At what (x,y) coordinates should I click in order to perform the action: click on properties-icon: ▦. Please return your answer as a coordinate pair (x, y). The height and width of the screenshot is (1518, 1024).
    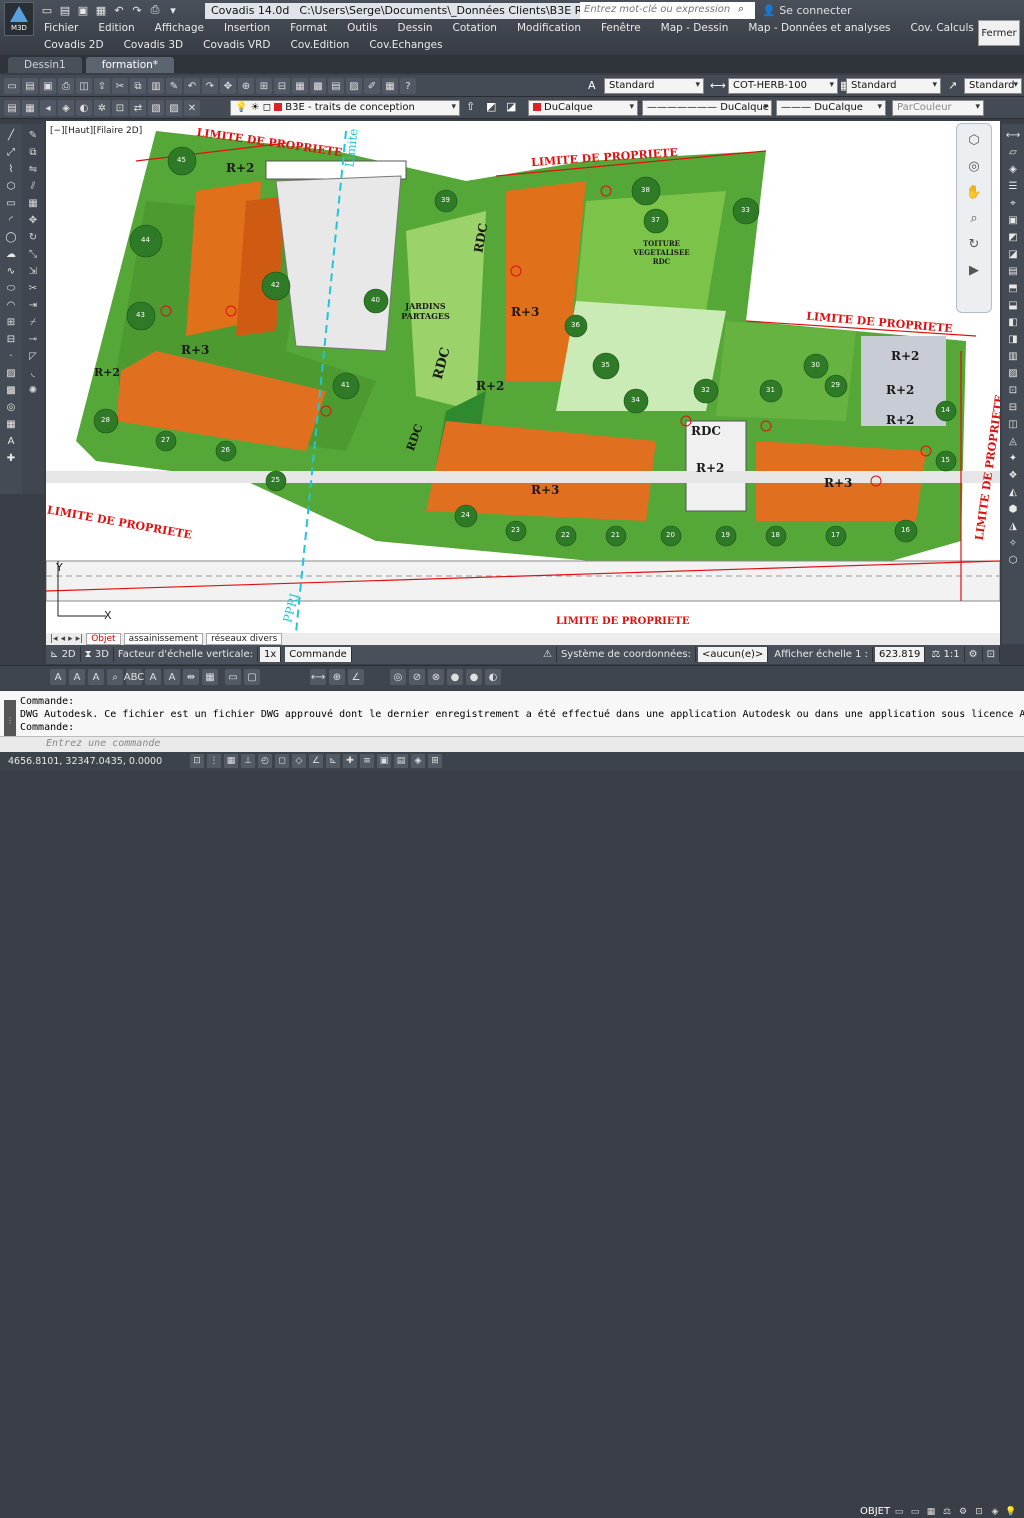
    Looking at the image, I should click on (300, 86).